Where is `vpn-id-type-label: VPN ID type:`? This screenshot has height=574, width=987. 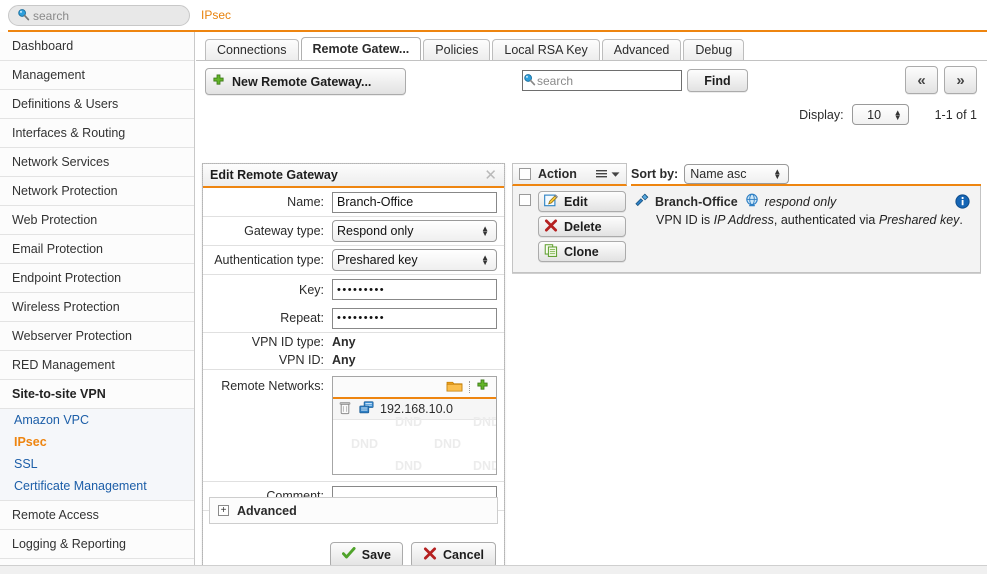
vpn-id-type-label: VPN ID type: is located at coordinates (287, 342).